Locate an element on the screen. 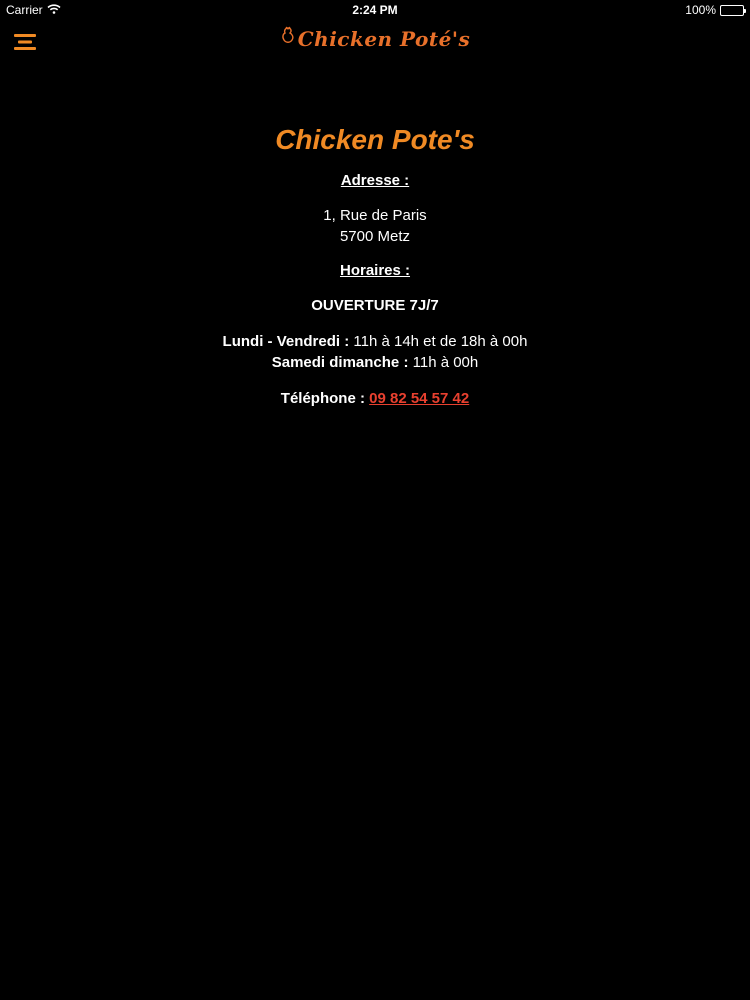 The width and height of the screenshot is (750, 1000). chicken-icon is located at coordinates (288, 38).